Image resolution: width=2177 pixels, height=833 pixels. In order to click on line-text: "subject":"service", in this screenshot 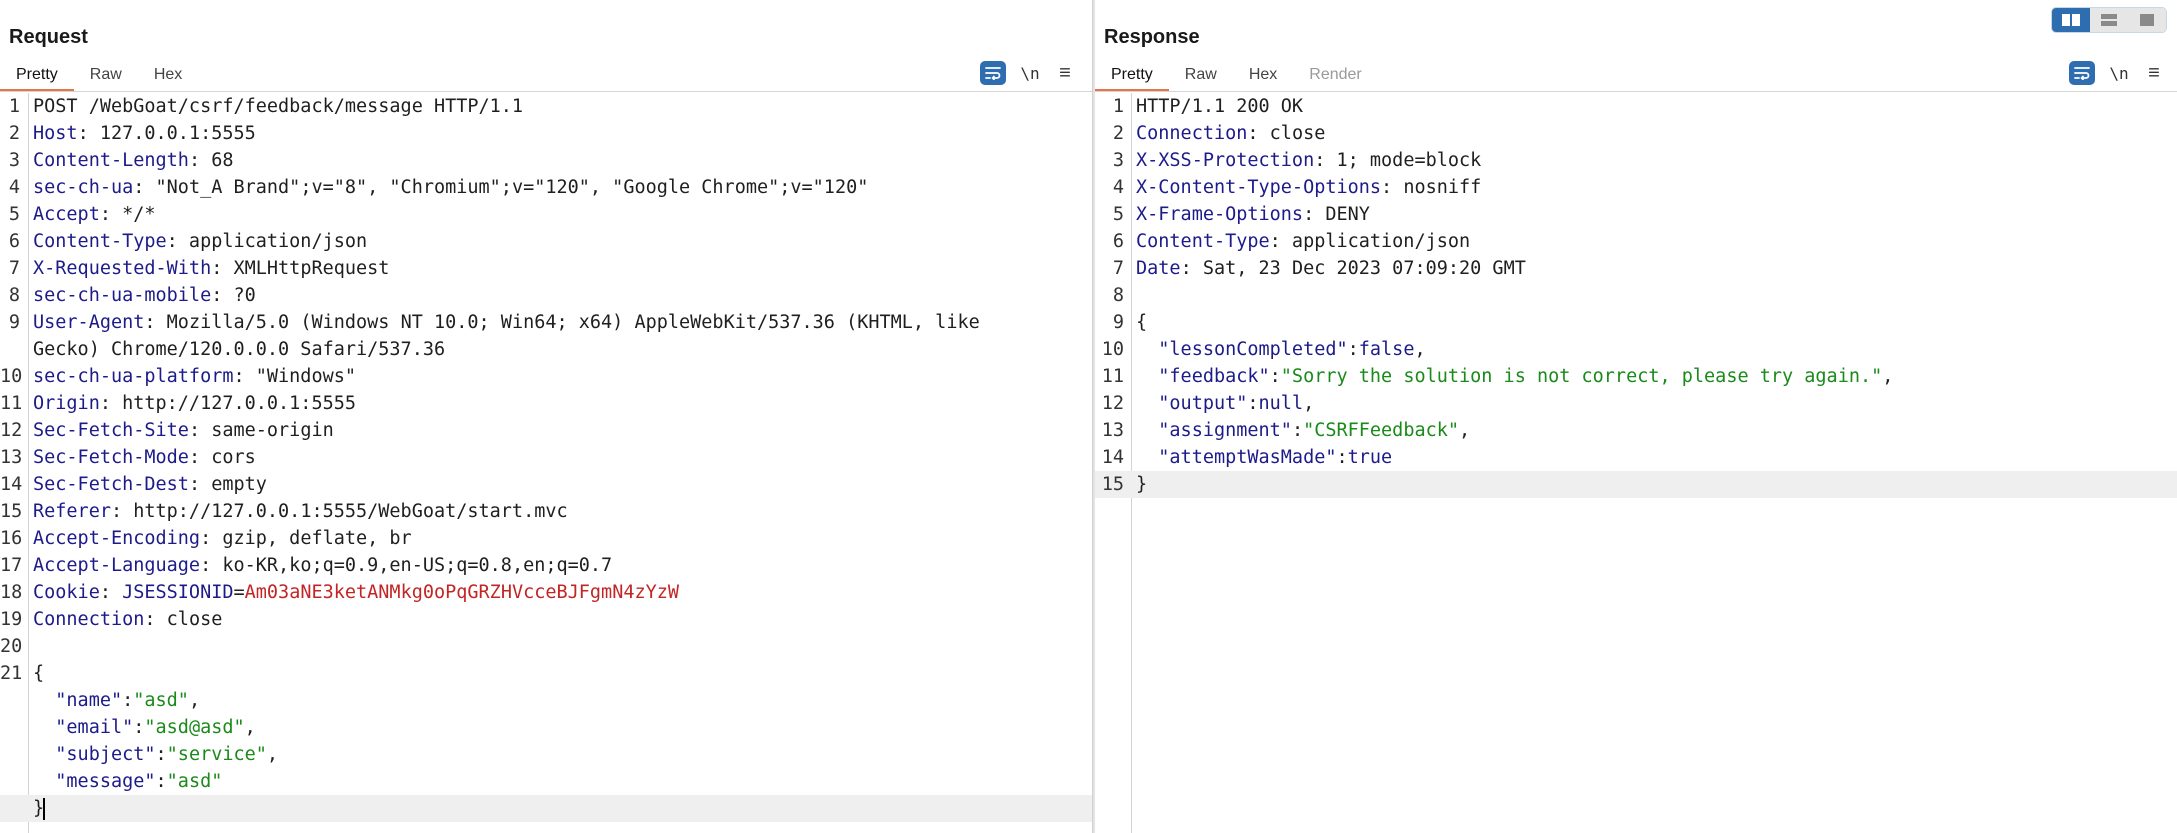, I will do `click(155, 754)`.